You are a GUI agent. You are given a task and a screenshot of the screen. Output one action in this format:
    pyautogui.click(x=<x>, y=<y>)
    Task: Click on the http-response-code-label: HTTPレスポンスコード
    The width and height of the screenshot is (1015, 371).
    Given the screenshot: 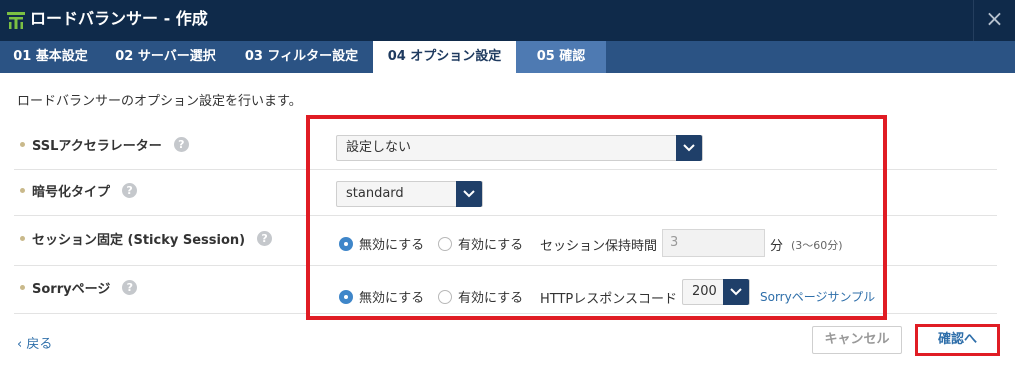 What is the action you would take?
    pyautogui.click(x=609, y=299)
    